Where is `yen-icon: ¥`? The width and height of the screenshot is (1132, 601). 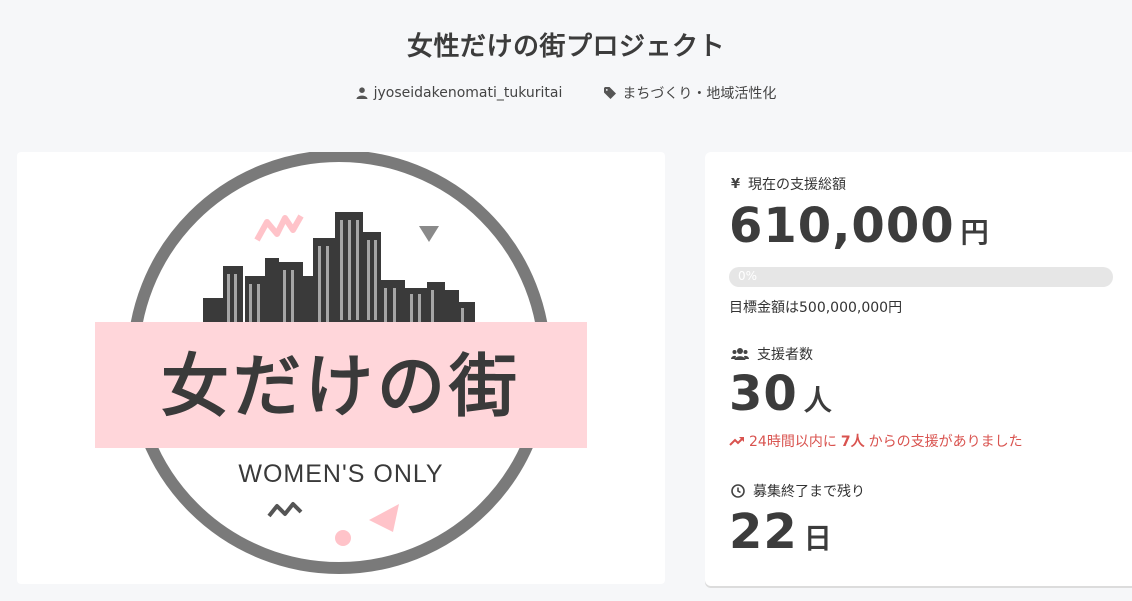
yen-icon: ¥ is located at coordinates (736, 184).